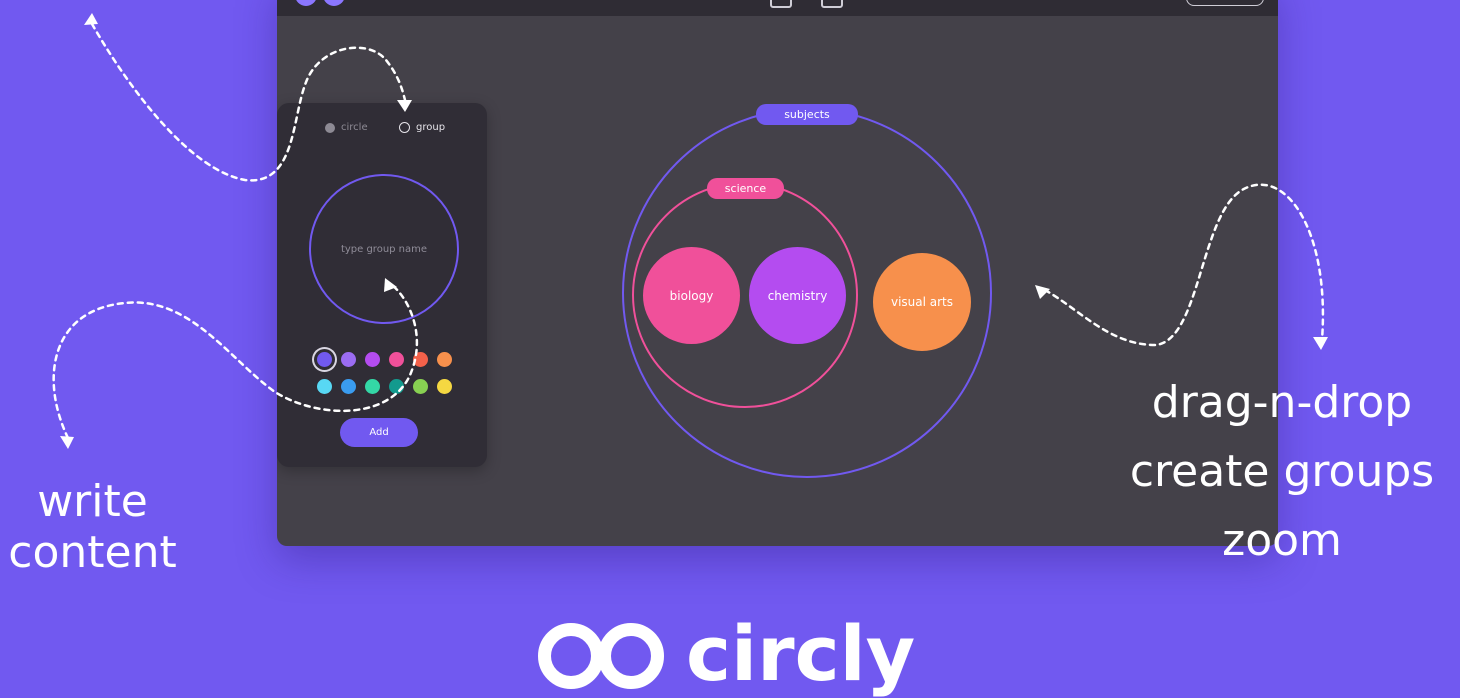  What do you see at coordinates (922, 302) in the screenshot?
I see `circle-visual-arts: visual arts` at bounding box center [922, 302].